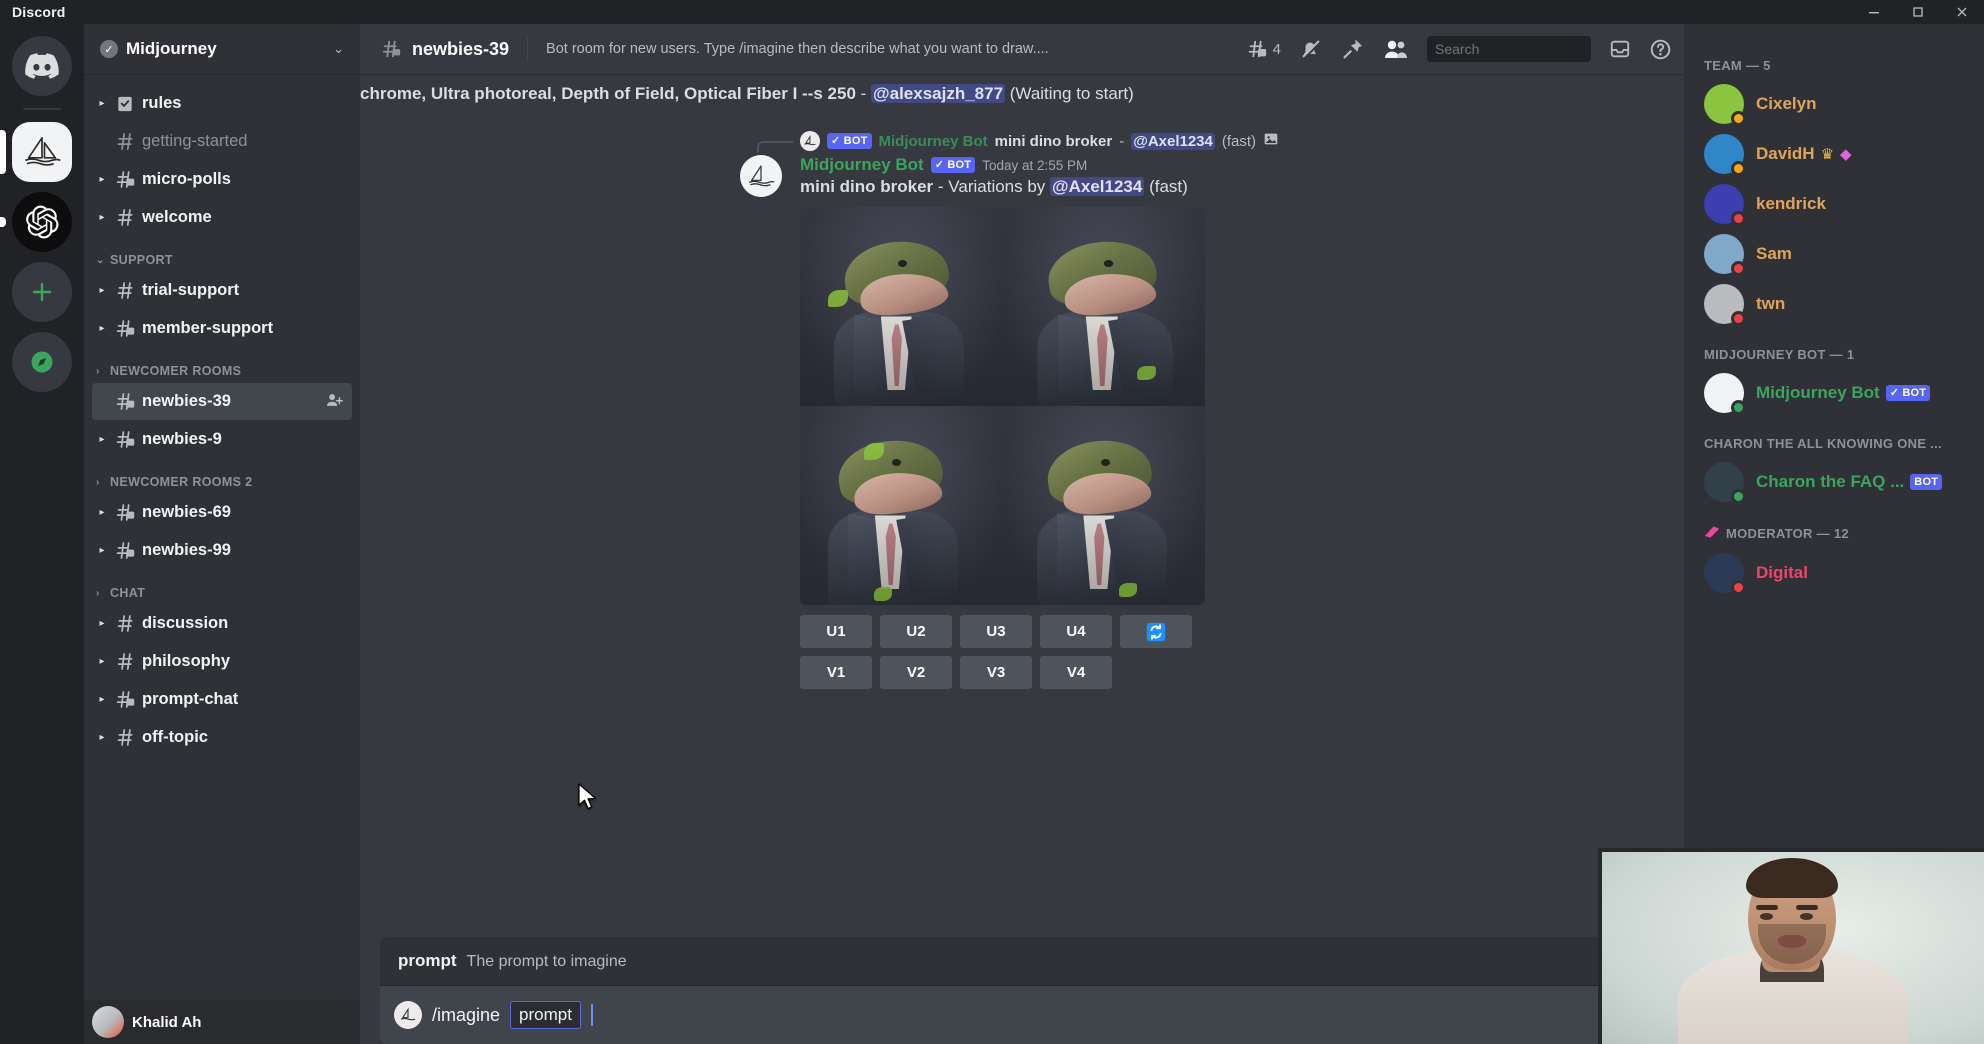 The height and width of the screenshot is (1044, 1984). What do you see at coordinates (222, 401) in the screenshot?
I see `sidebar-channel-newbies-39: ▸newbies-39` at bounding box center [222, 401].